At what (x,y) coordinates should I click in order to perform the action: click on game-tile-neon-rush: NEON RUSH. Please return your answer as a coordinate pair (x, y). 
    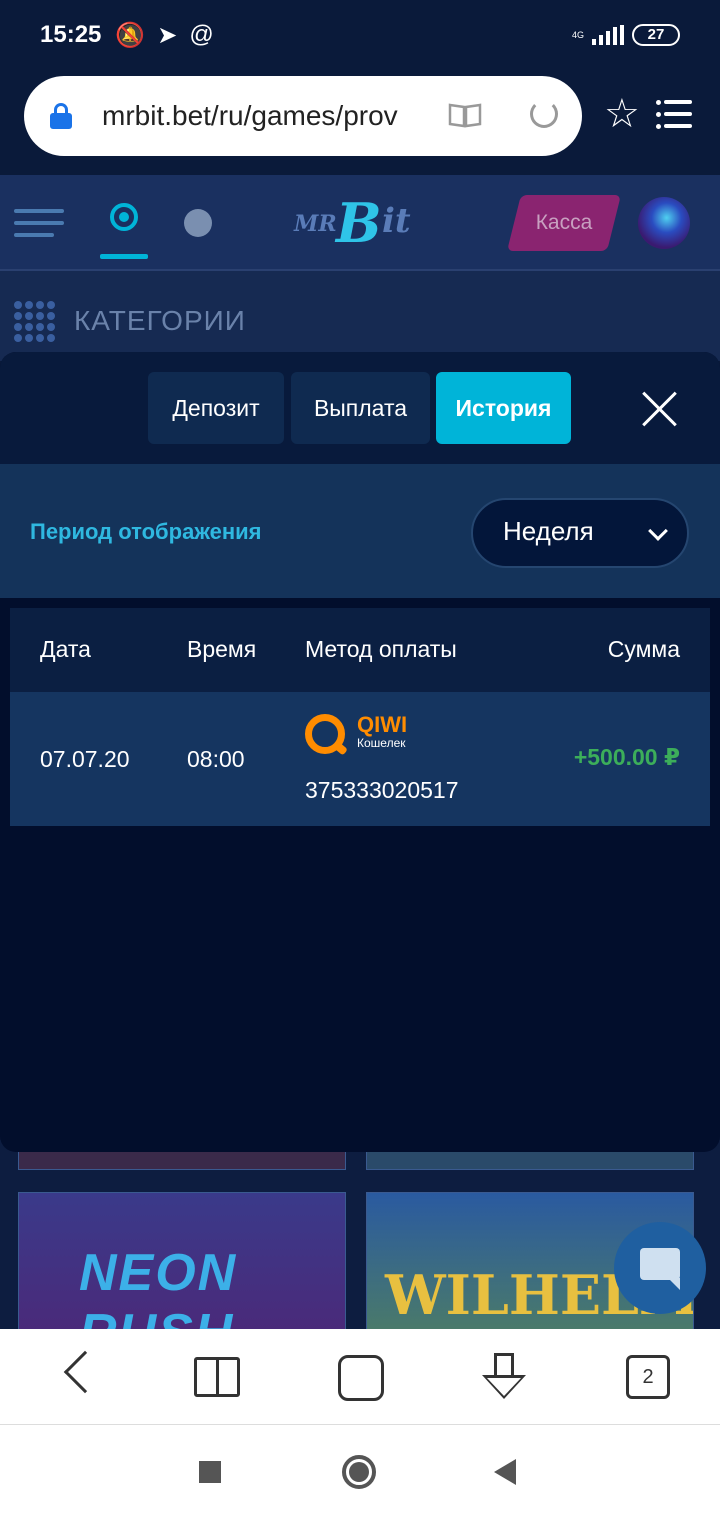
    Looking at the image, I should click on (182, 1262).